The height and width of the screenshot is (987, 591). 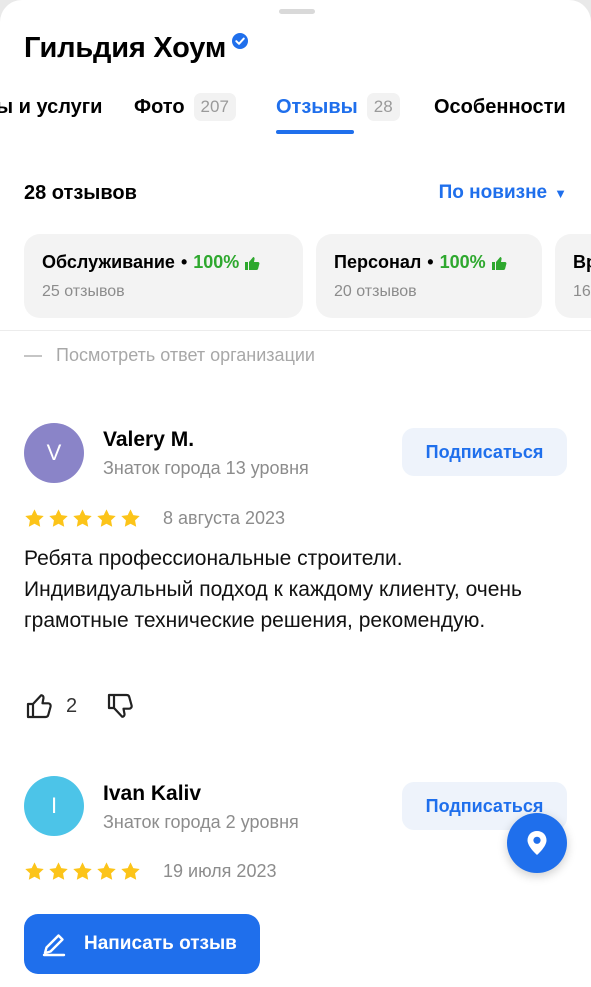 I want to click on review-date: 19 июля 2023, so click(x=220, y=871).